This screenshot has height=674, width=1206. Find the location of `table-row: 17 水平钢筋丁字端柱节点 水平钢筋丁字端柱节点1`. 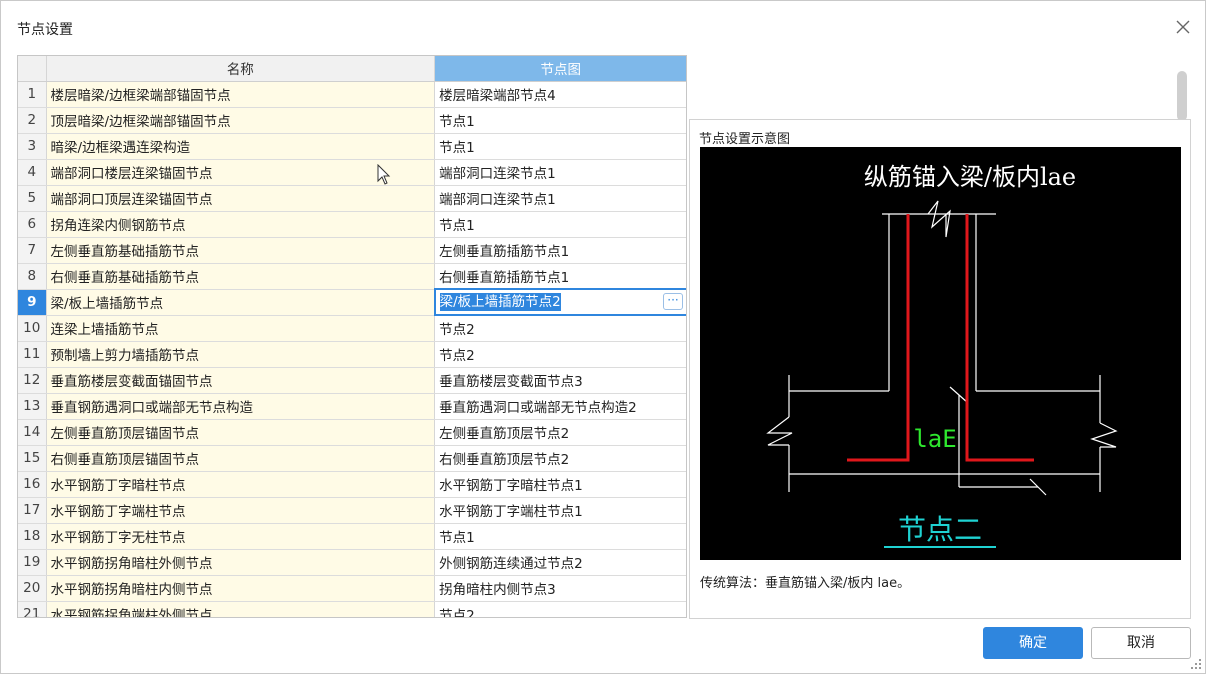

table-row: 17 水平钢筋丁字端柱节点 水平钢筋丁字端柱节点1 is located at coordinates (352, 510).